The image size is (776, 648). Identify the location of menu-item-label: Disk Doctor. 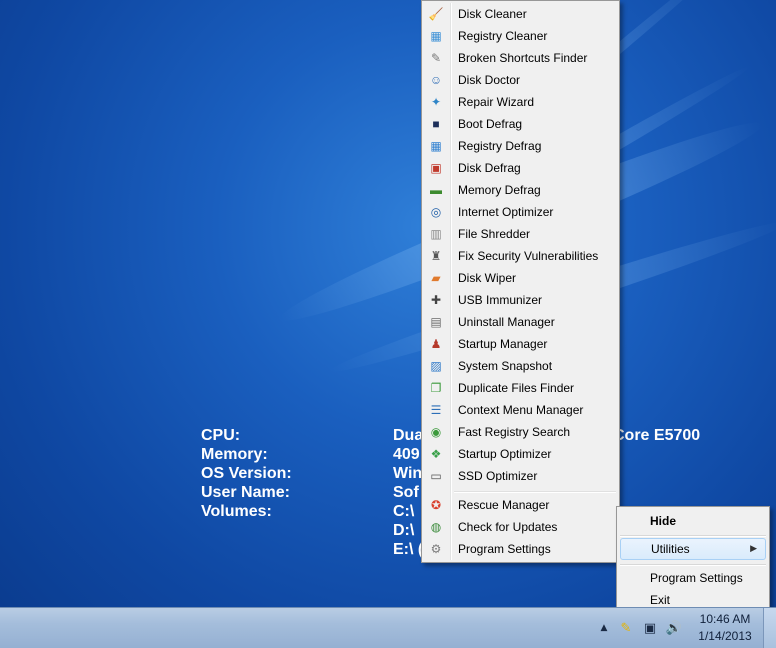
(489, 80).